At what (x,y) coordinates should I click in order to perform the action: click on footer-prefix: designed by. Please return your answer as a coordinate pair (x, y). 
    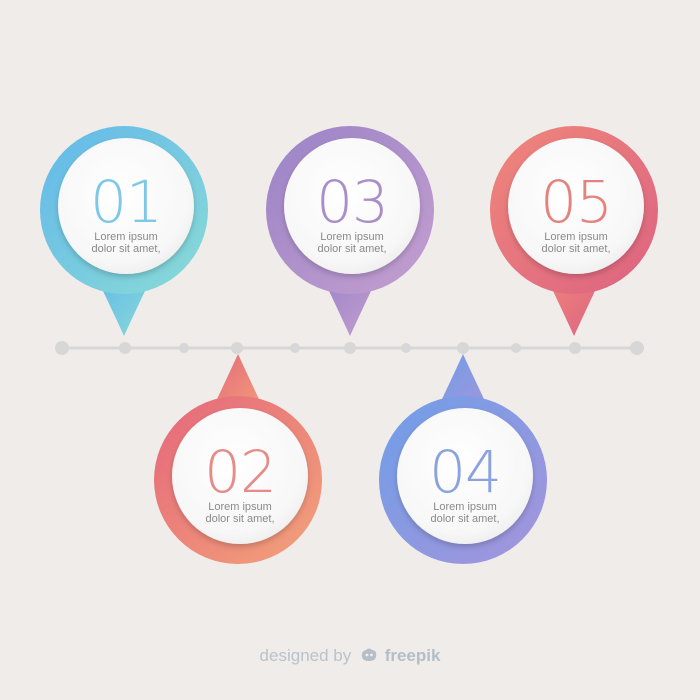
    Looking at the image, I should click on (305, 655).